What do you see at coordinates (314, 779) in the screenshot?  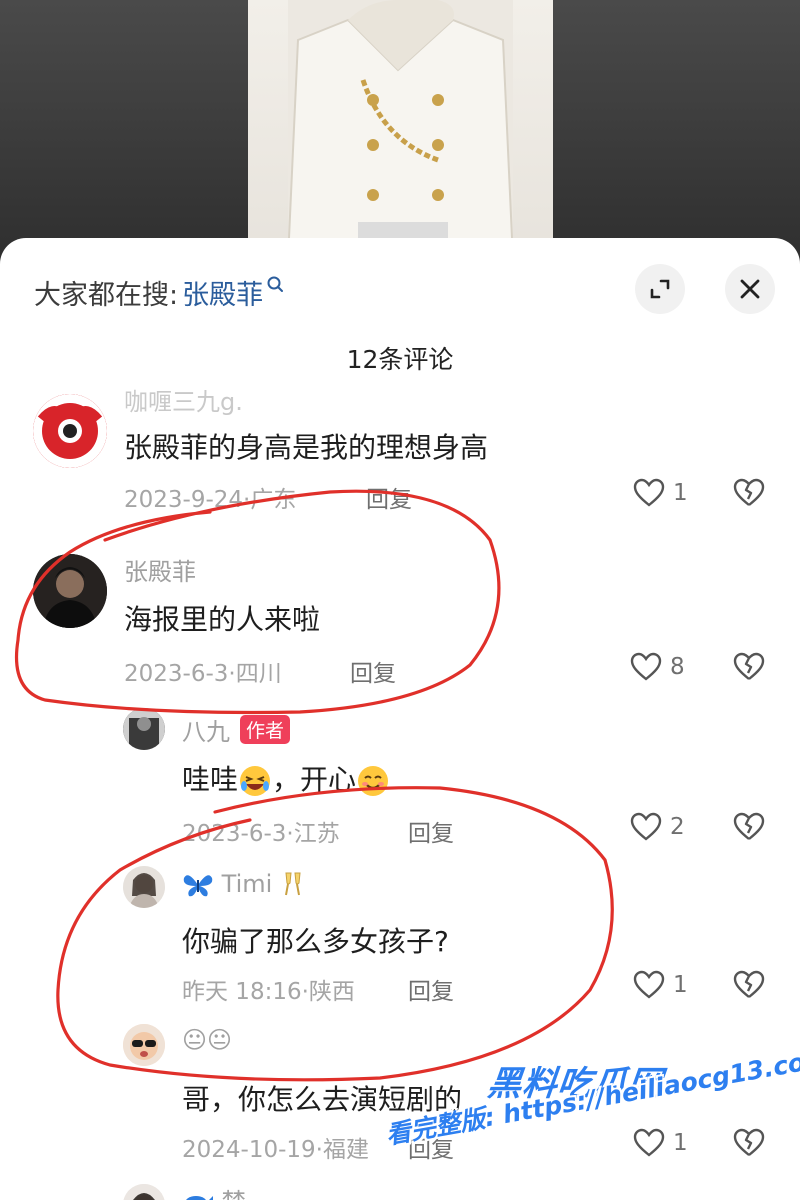 I see `comment-text-part: ，开心` at bounding box center [314, 779].